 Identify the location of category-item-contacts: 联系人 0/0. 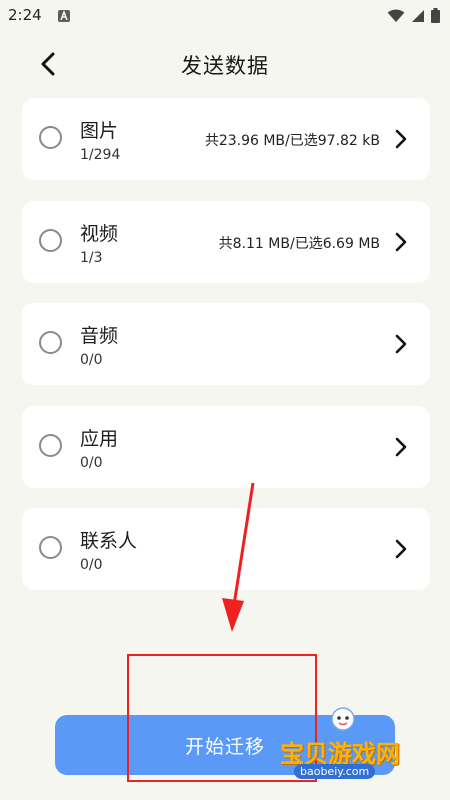
(226, 549).